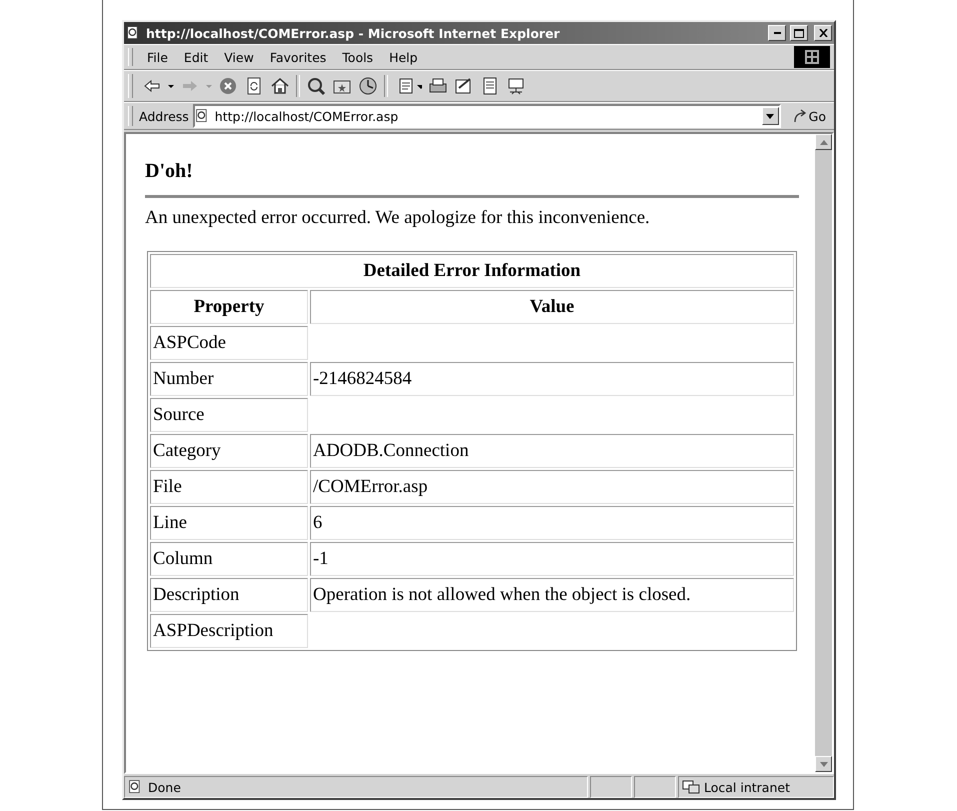 This screenshot has width=957, height=811. I want to click on menu-item: View, so click(239, 57).